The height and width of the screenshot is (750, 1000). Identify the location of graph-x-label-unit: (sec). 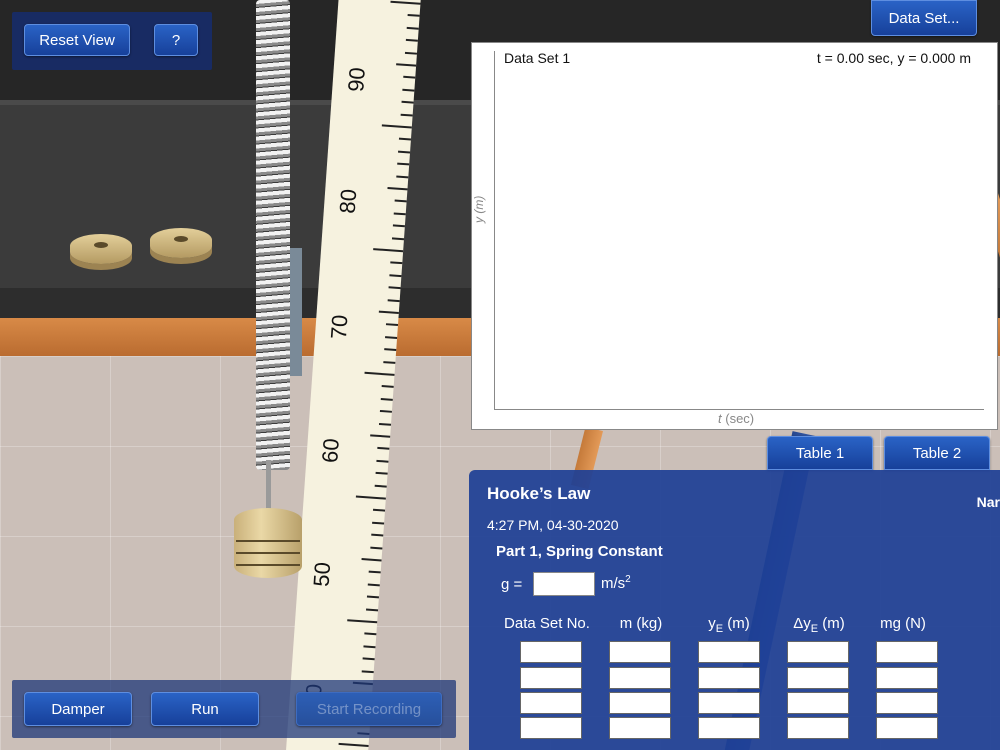
(738, 418).